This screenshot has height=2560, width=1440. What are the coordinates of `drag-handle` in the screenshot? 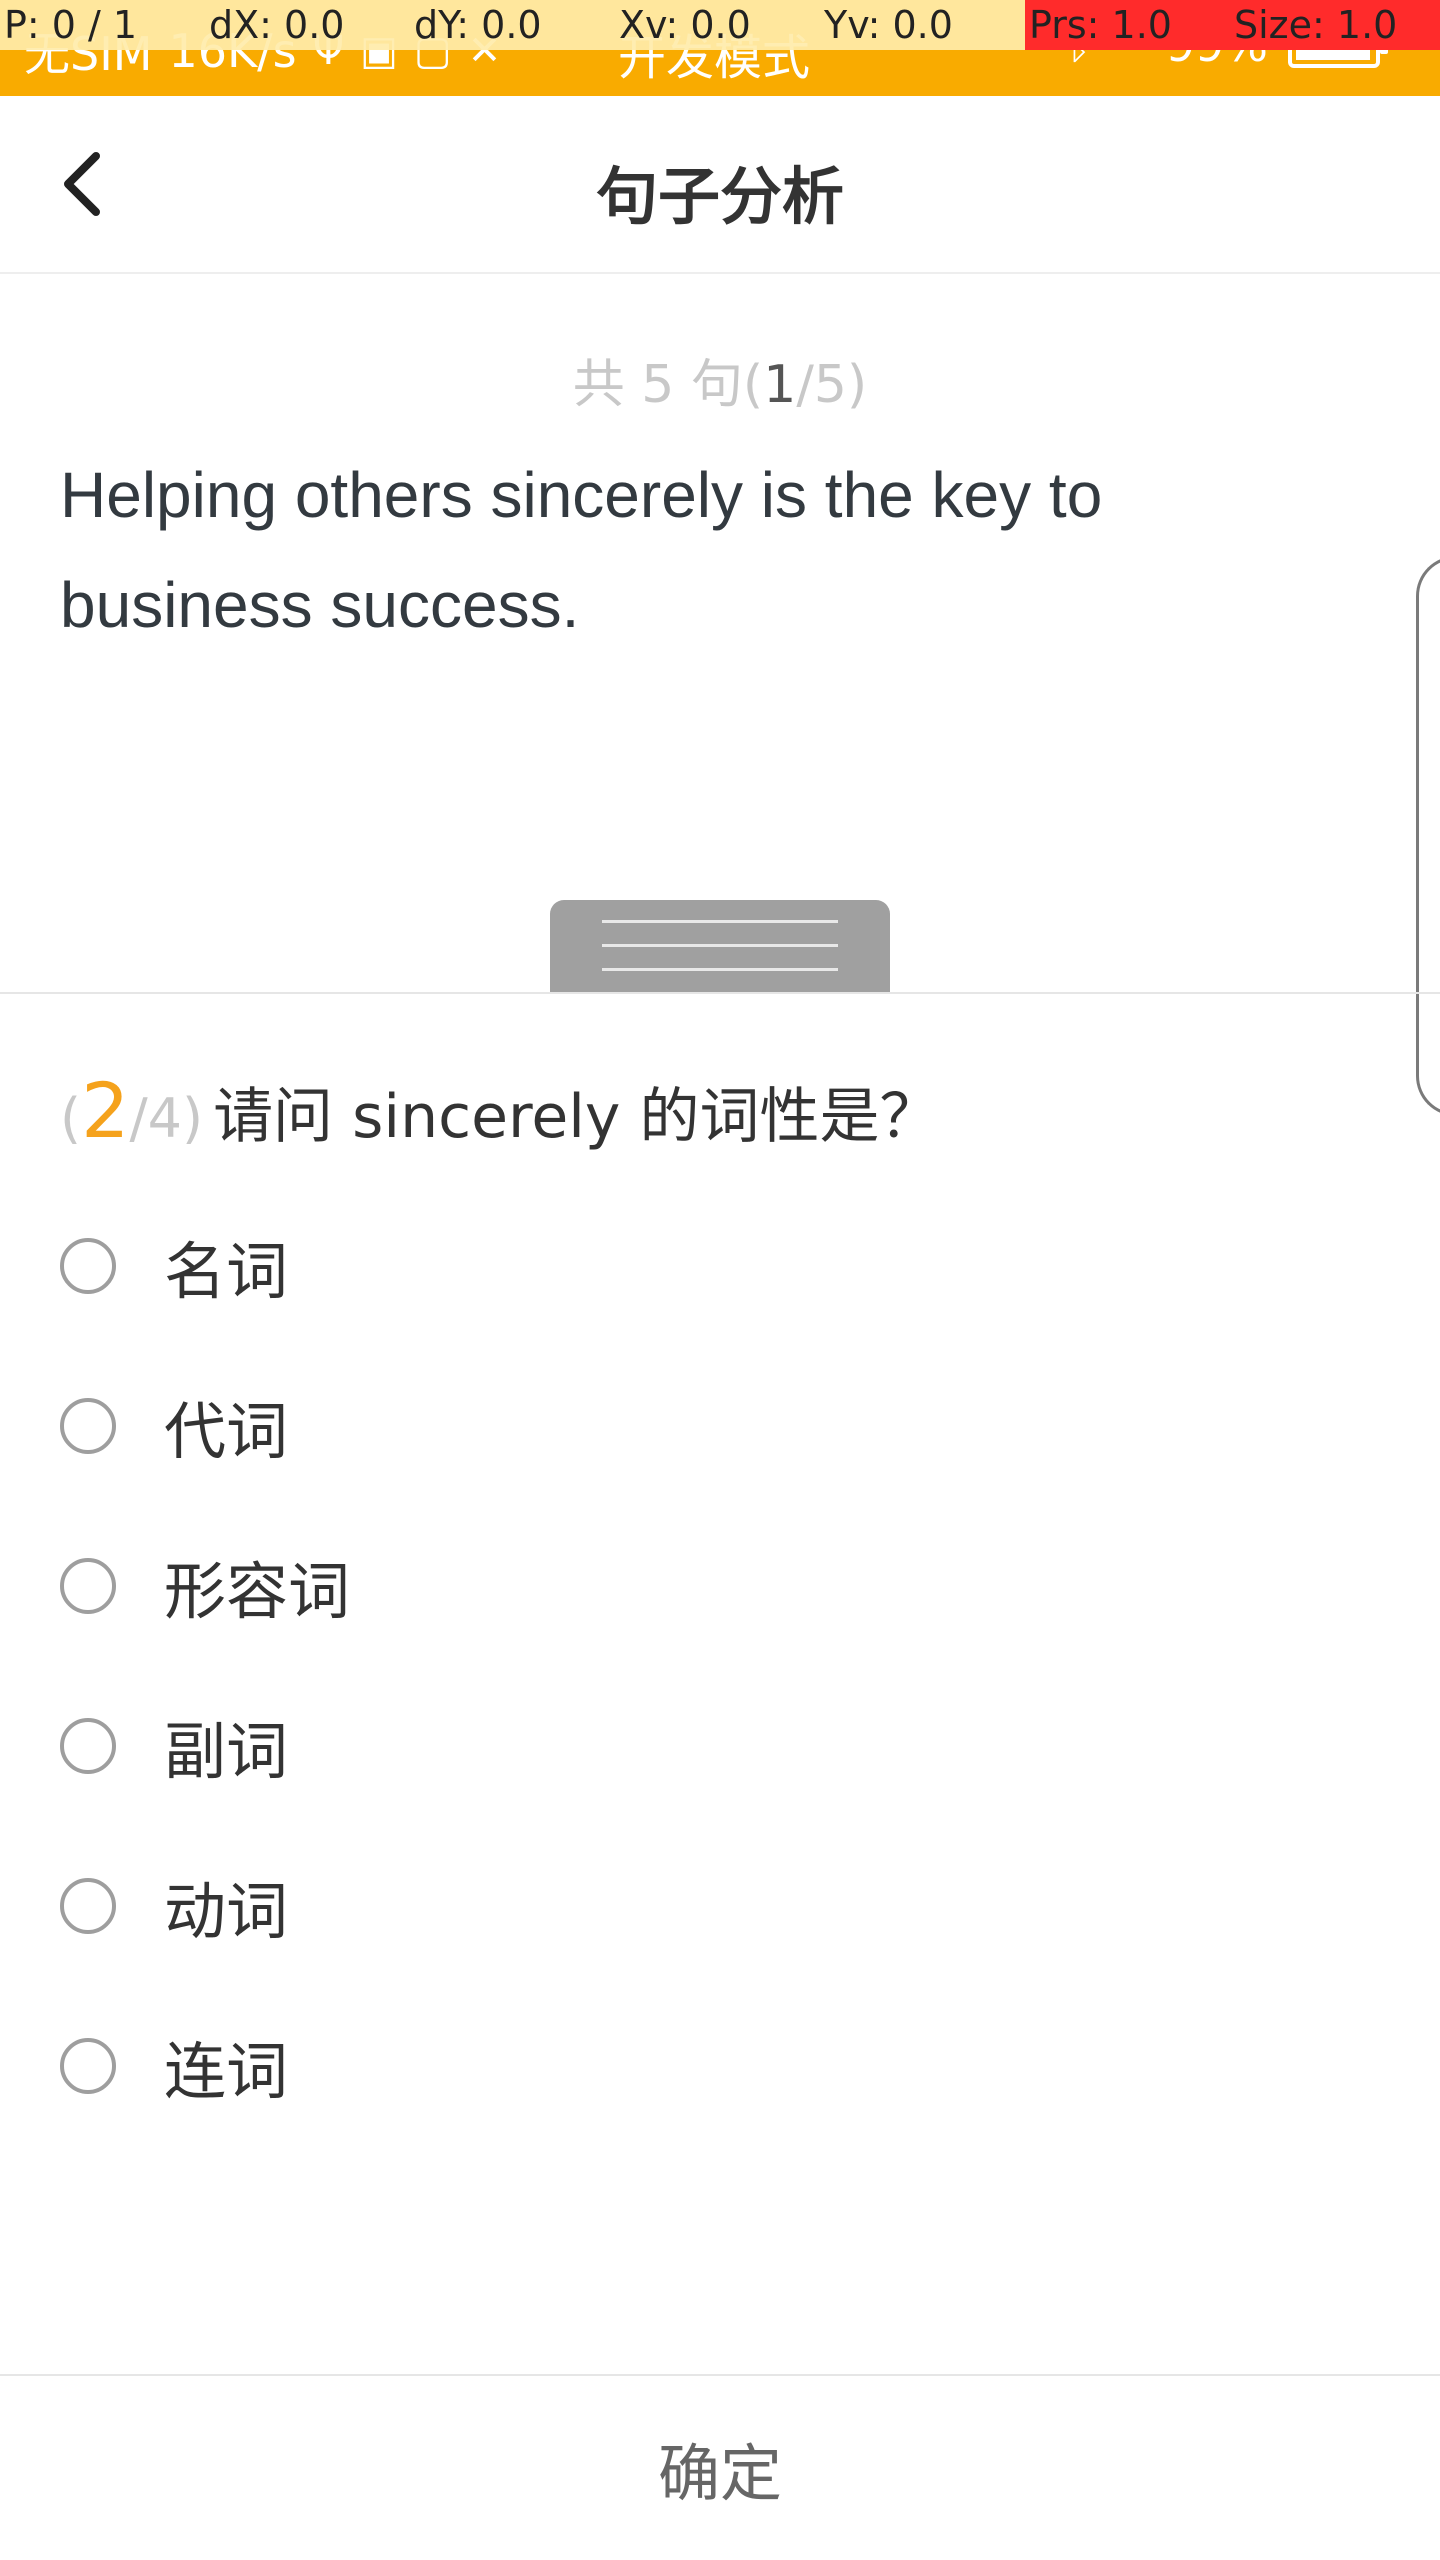 It's located at (720, 946).